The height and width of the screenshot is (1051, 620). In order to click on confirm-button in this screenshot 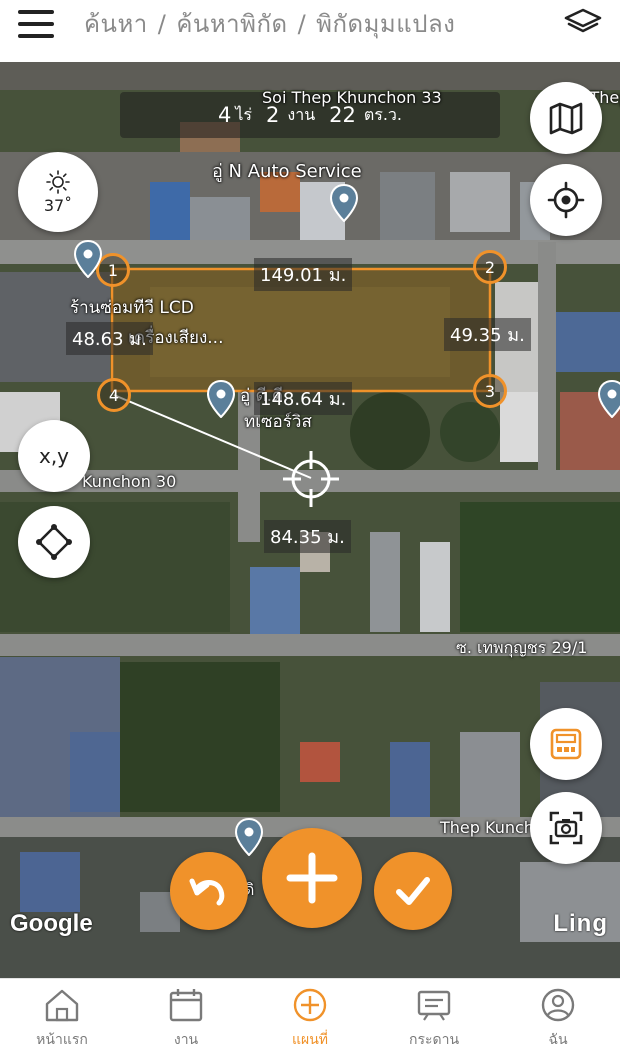, I will do `click(413, 891)`.